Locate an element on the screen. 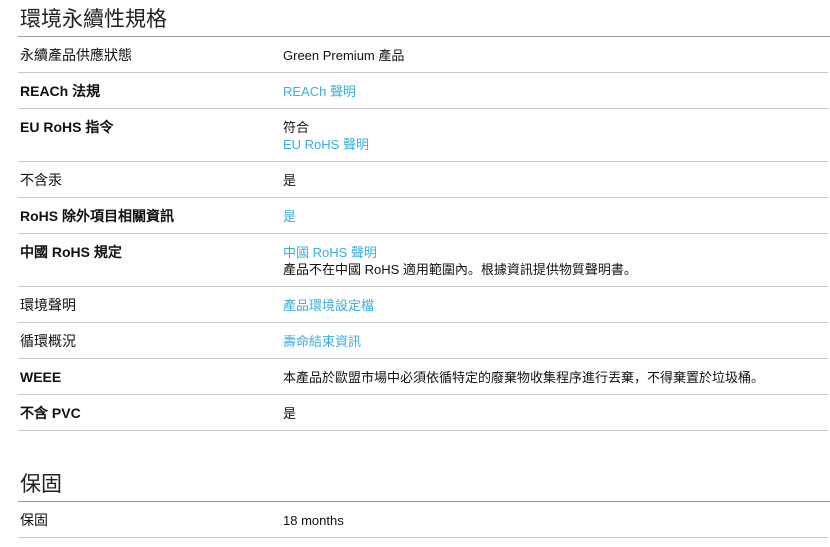  spec-label: REACh 法規 is located at coordinates (60, 91).